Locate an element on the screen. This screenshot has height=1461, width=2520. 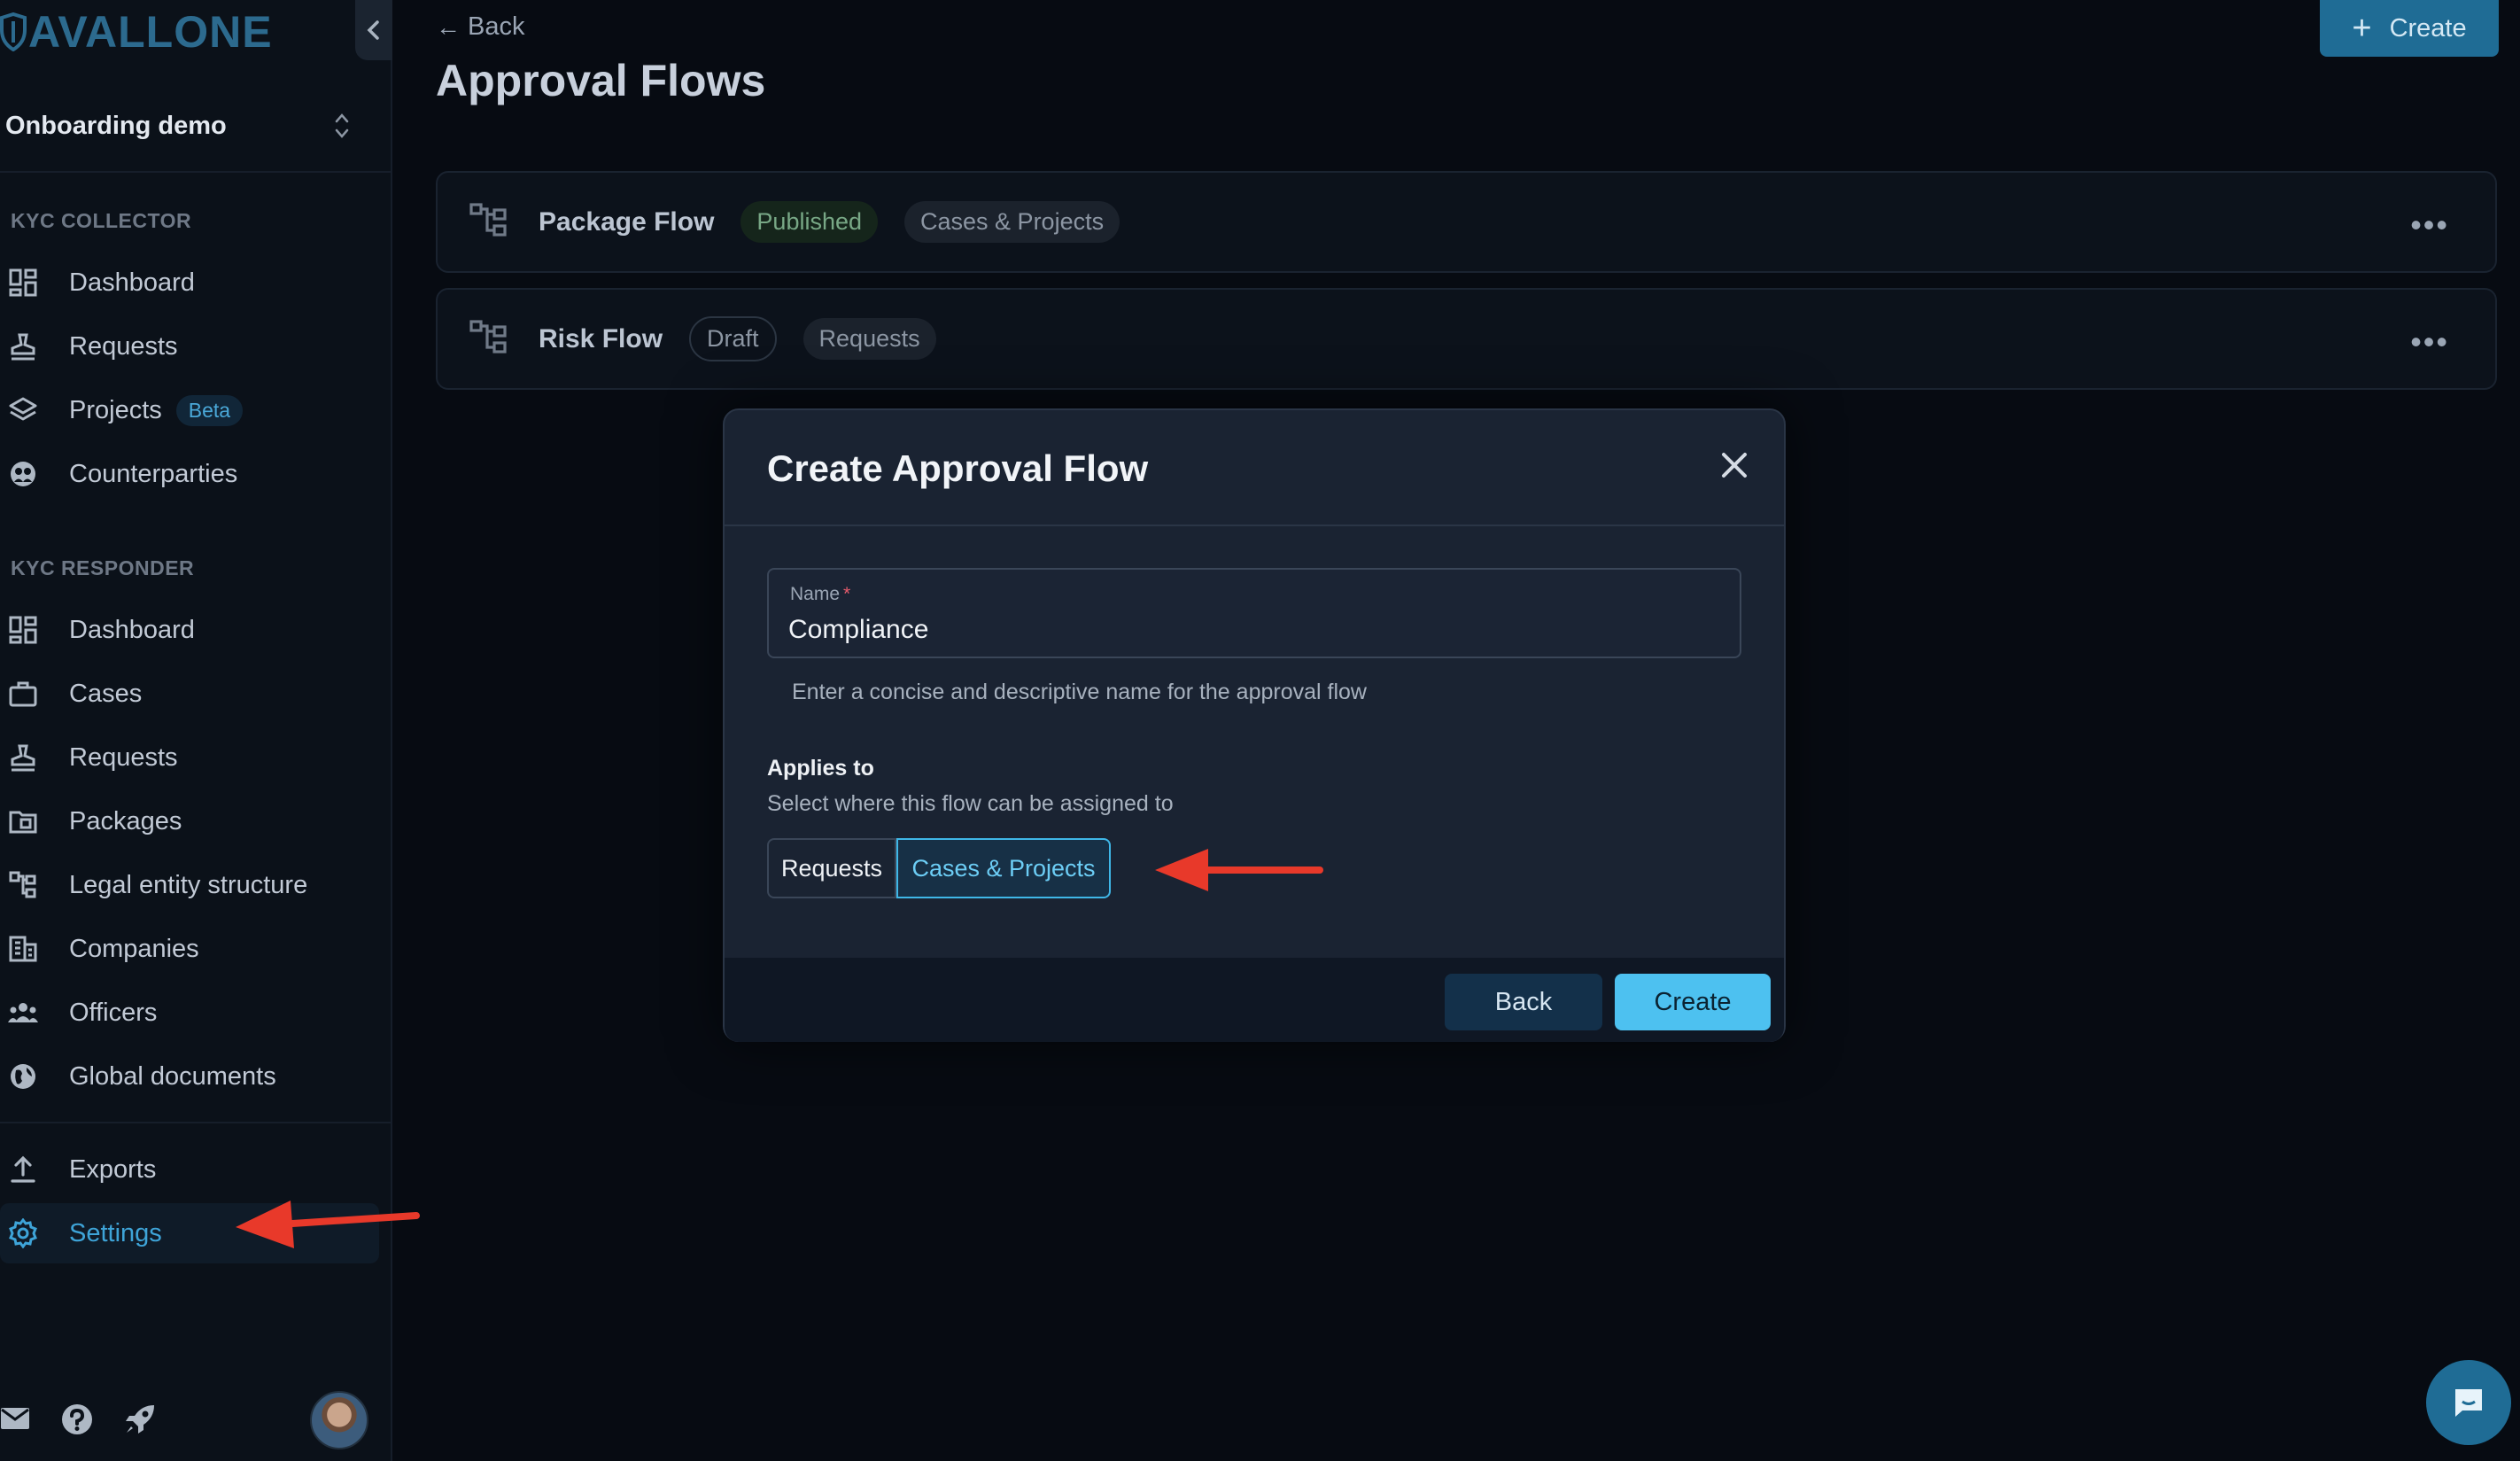
people-icon is located at coordinates (23, 1013).